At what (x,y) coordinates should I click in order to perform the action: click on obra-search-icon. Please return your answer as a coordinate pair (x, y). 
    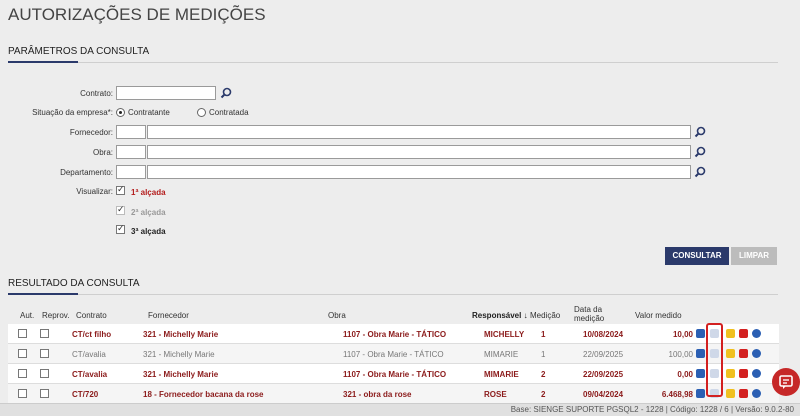
    Looking at the image, I should click on (700, 152).